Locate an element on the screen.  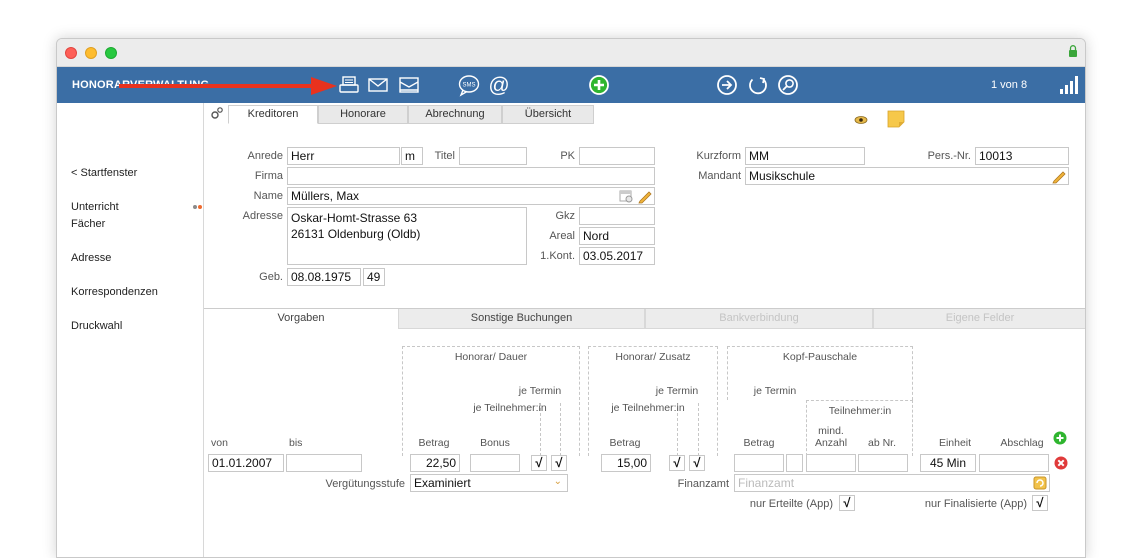
finanzamt-label: Finanzamt is located at coordinates (703, 484).